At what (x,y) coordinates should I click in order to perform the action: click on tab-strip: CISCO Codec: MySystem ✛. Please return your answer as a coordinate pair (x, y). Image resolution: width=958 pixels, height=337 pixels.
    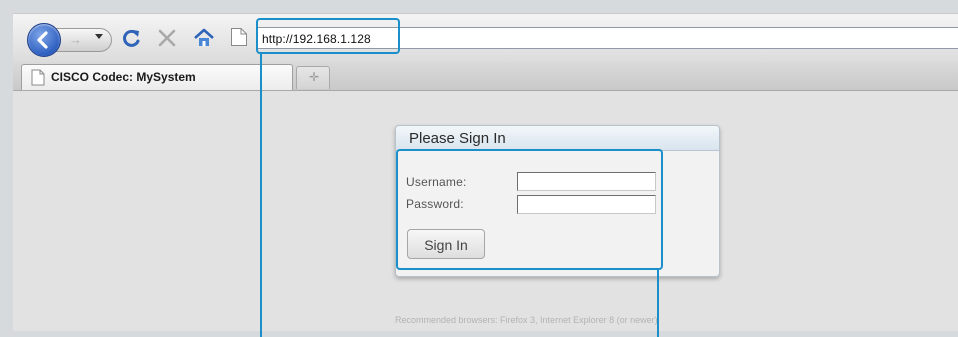
    Looking at the image, I should click on (485, 76).